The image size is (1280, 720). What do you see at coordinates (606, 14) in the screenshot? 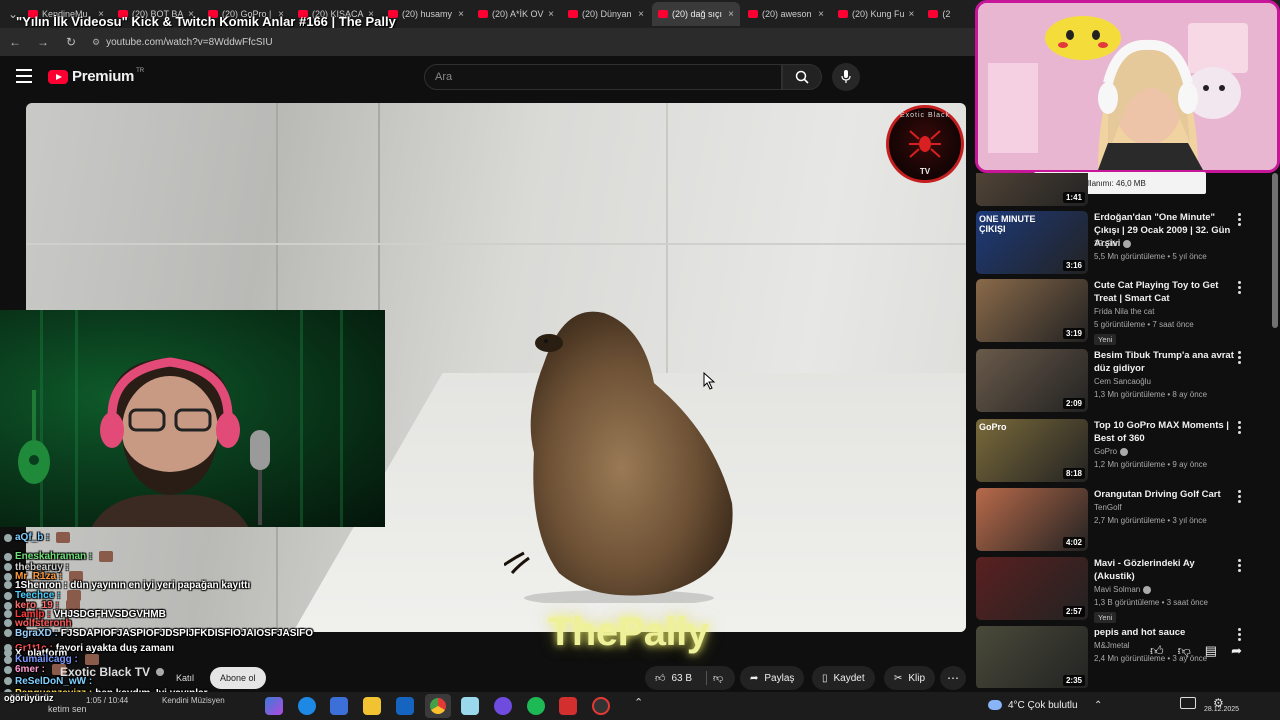
I see `browser-tab: (20) Dünyan ×` at bounding box center [606, 14].